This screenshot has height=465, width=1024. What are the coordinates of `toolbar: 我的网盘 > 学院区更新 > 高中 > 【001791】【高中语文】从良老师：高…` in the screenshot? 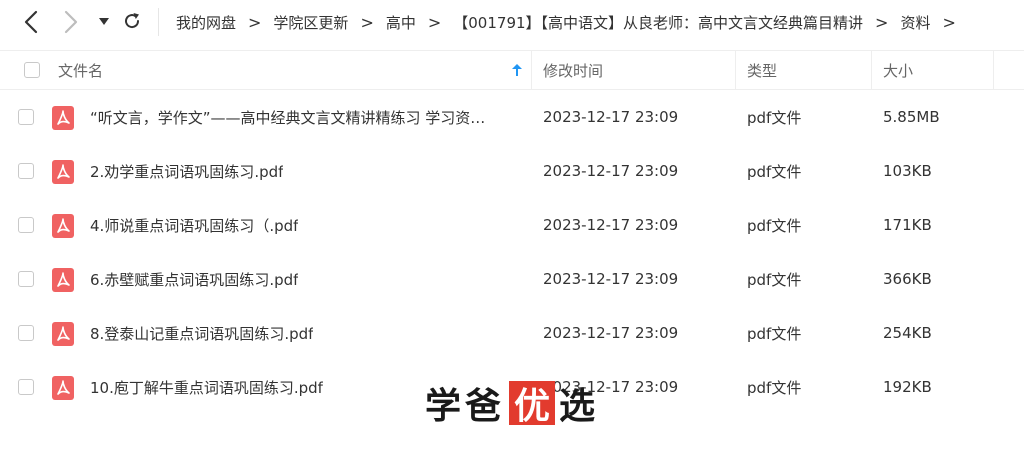 It's located at (512, 22).